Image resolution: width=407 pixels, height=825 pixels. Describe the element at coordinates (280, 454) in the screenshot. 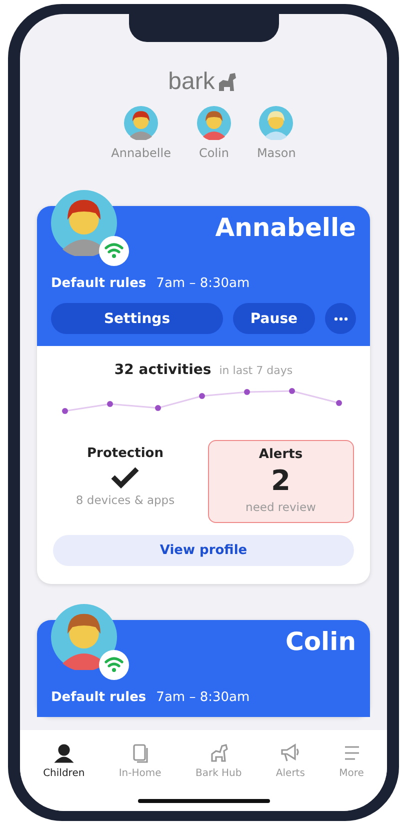

I see `alerts-title: Alerts` at that location.